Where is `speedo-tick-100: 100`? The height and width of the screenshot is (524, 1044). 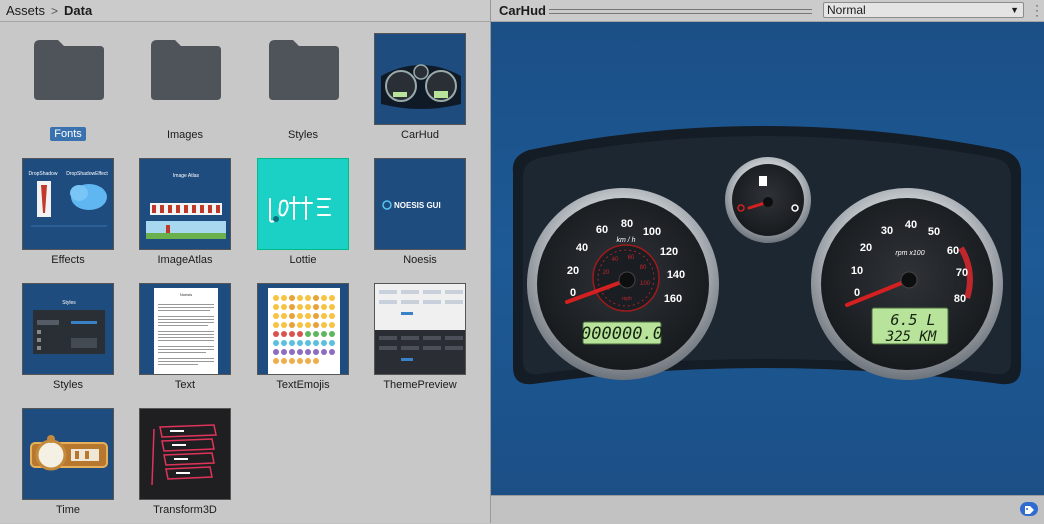 speedo-tick-100: 100 is located at coordinates (652, 232).